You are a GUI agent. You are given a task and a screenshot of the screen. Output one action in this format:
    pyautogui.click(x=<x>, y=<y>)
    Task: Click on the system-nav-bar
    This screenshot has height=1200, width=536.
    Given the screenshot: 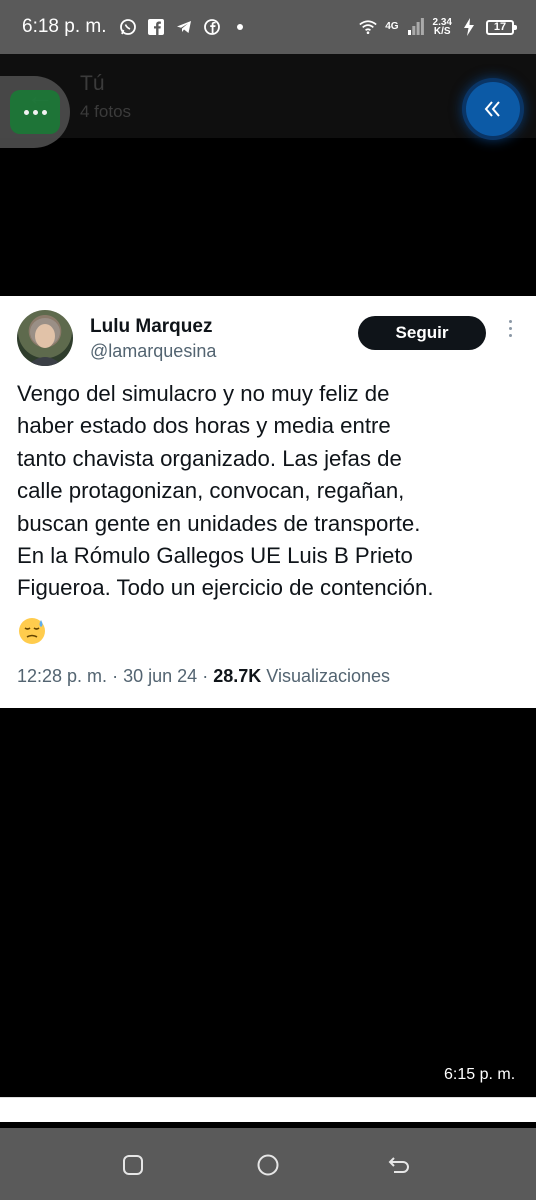 What is the action you would take?
    pyautogui.click(x=268, y=1164)
    